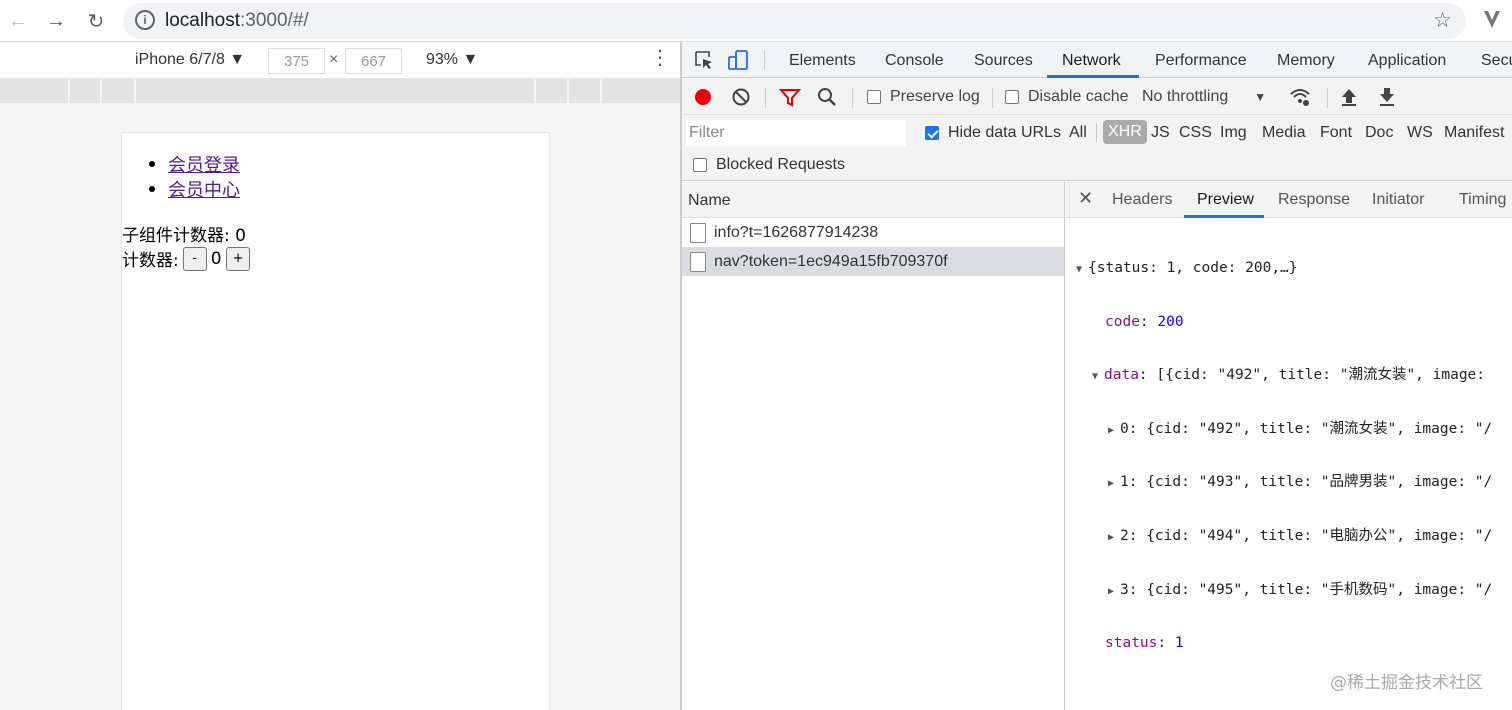 The width and height of the screenshot is (1512, 710). Describe the element at coordinates (340, 91) in the screenshot. I see `media-query-ruler` at that location.